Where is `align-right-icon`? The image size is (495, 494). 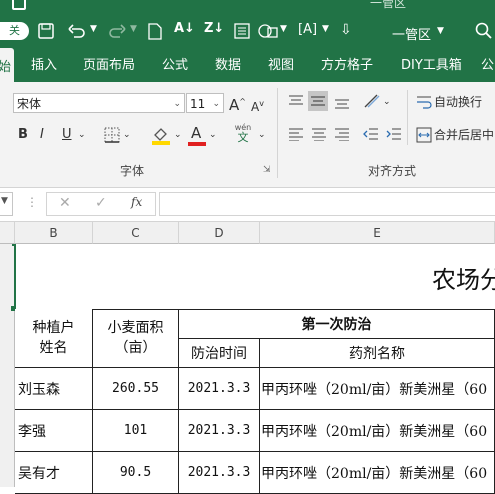 align-right-icon is located at coordinates (342, 134).